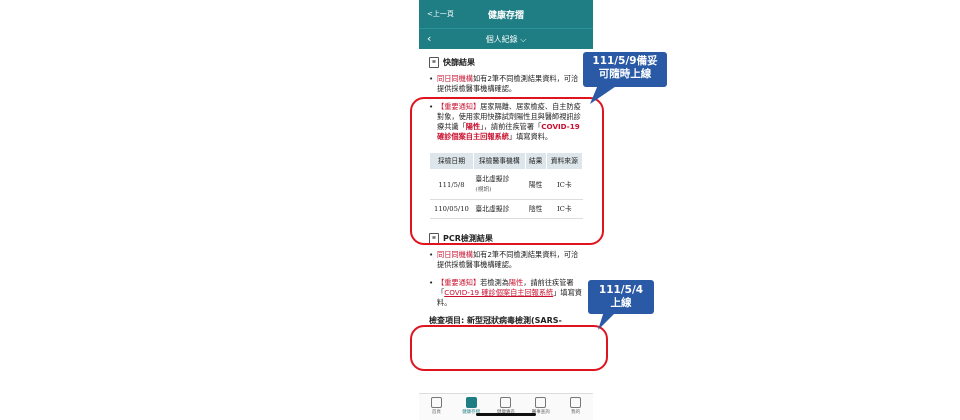 The height and width of the screenshot is (420, 960). Describe the element at coordinates (621, 297) in the screenshot. I see `callout-bottom: 111/5/4 上線` at that location.